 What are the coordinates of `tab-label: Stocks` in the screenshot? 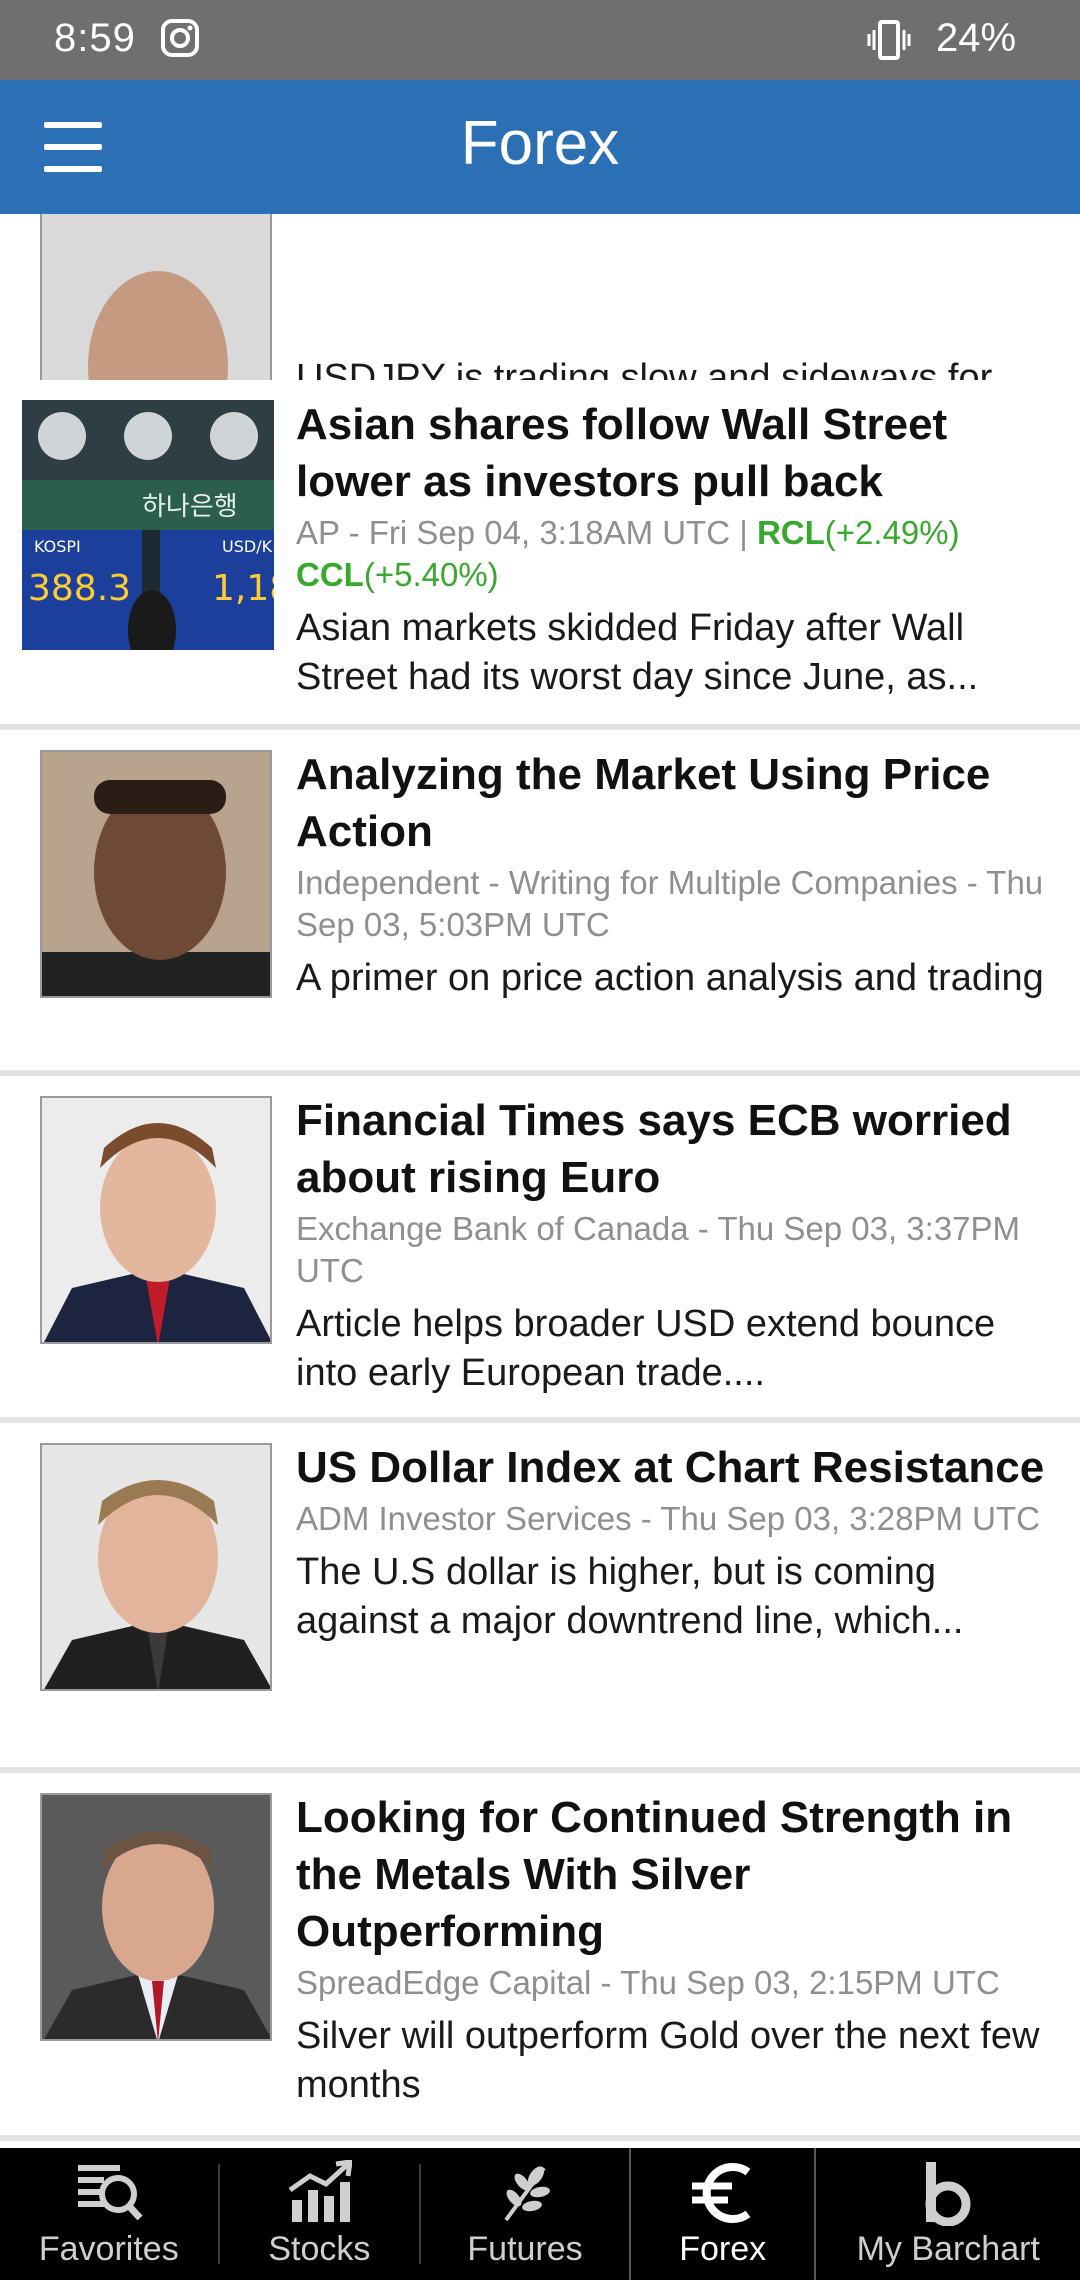 It's located at (319, 2249).